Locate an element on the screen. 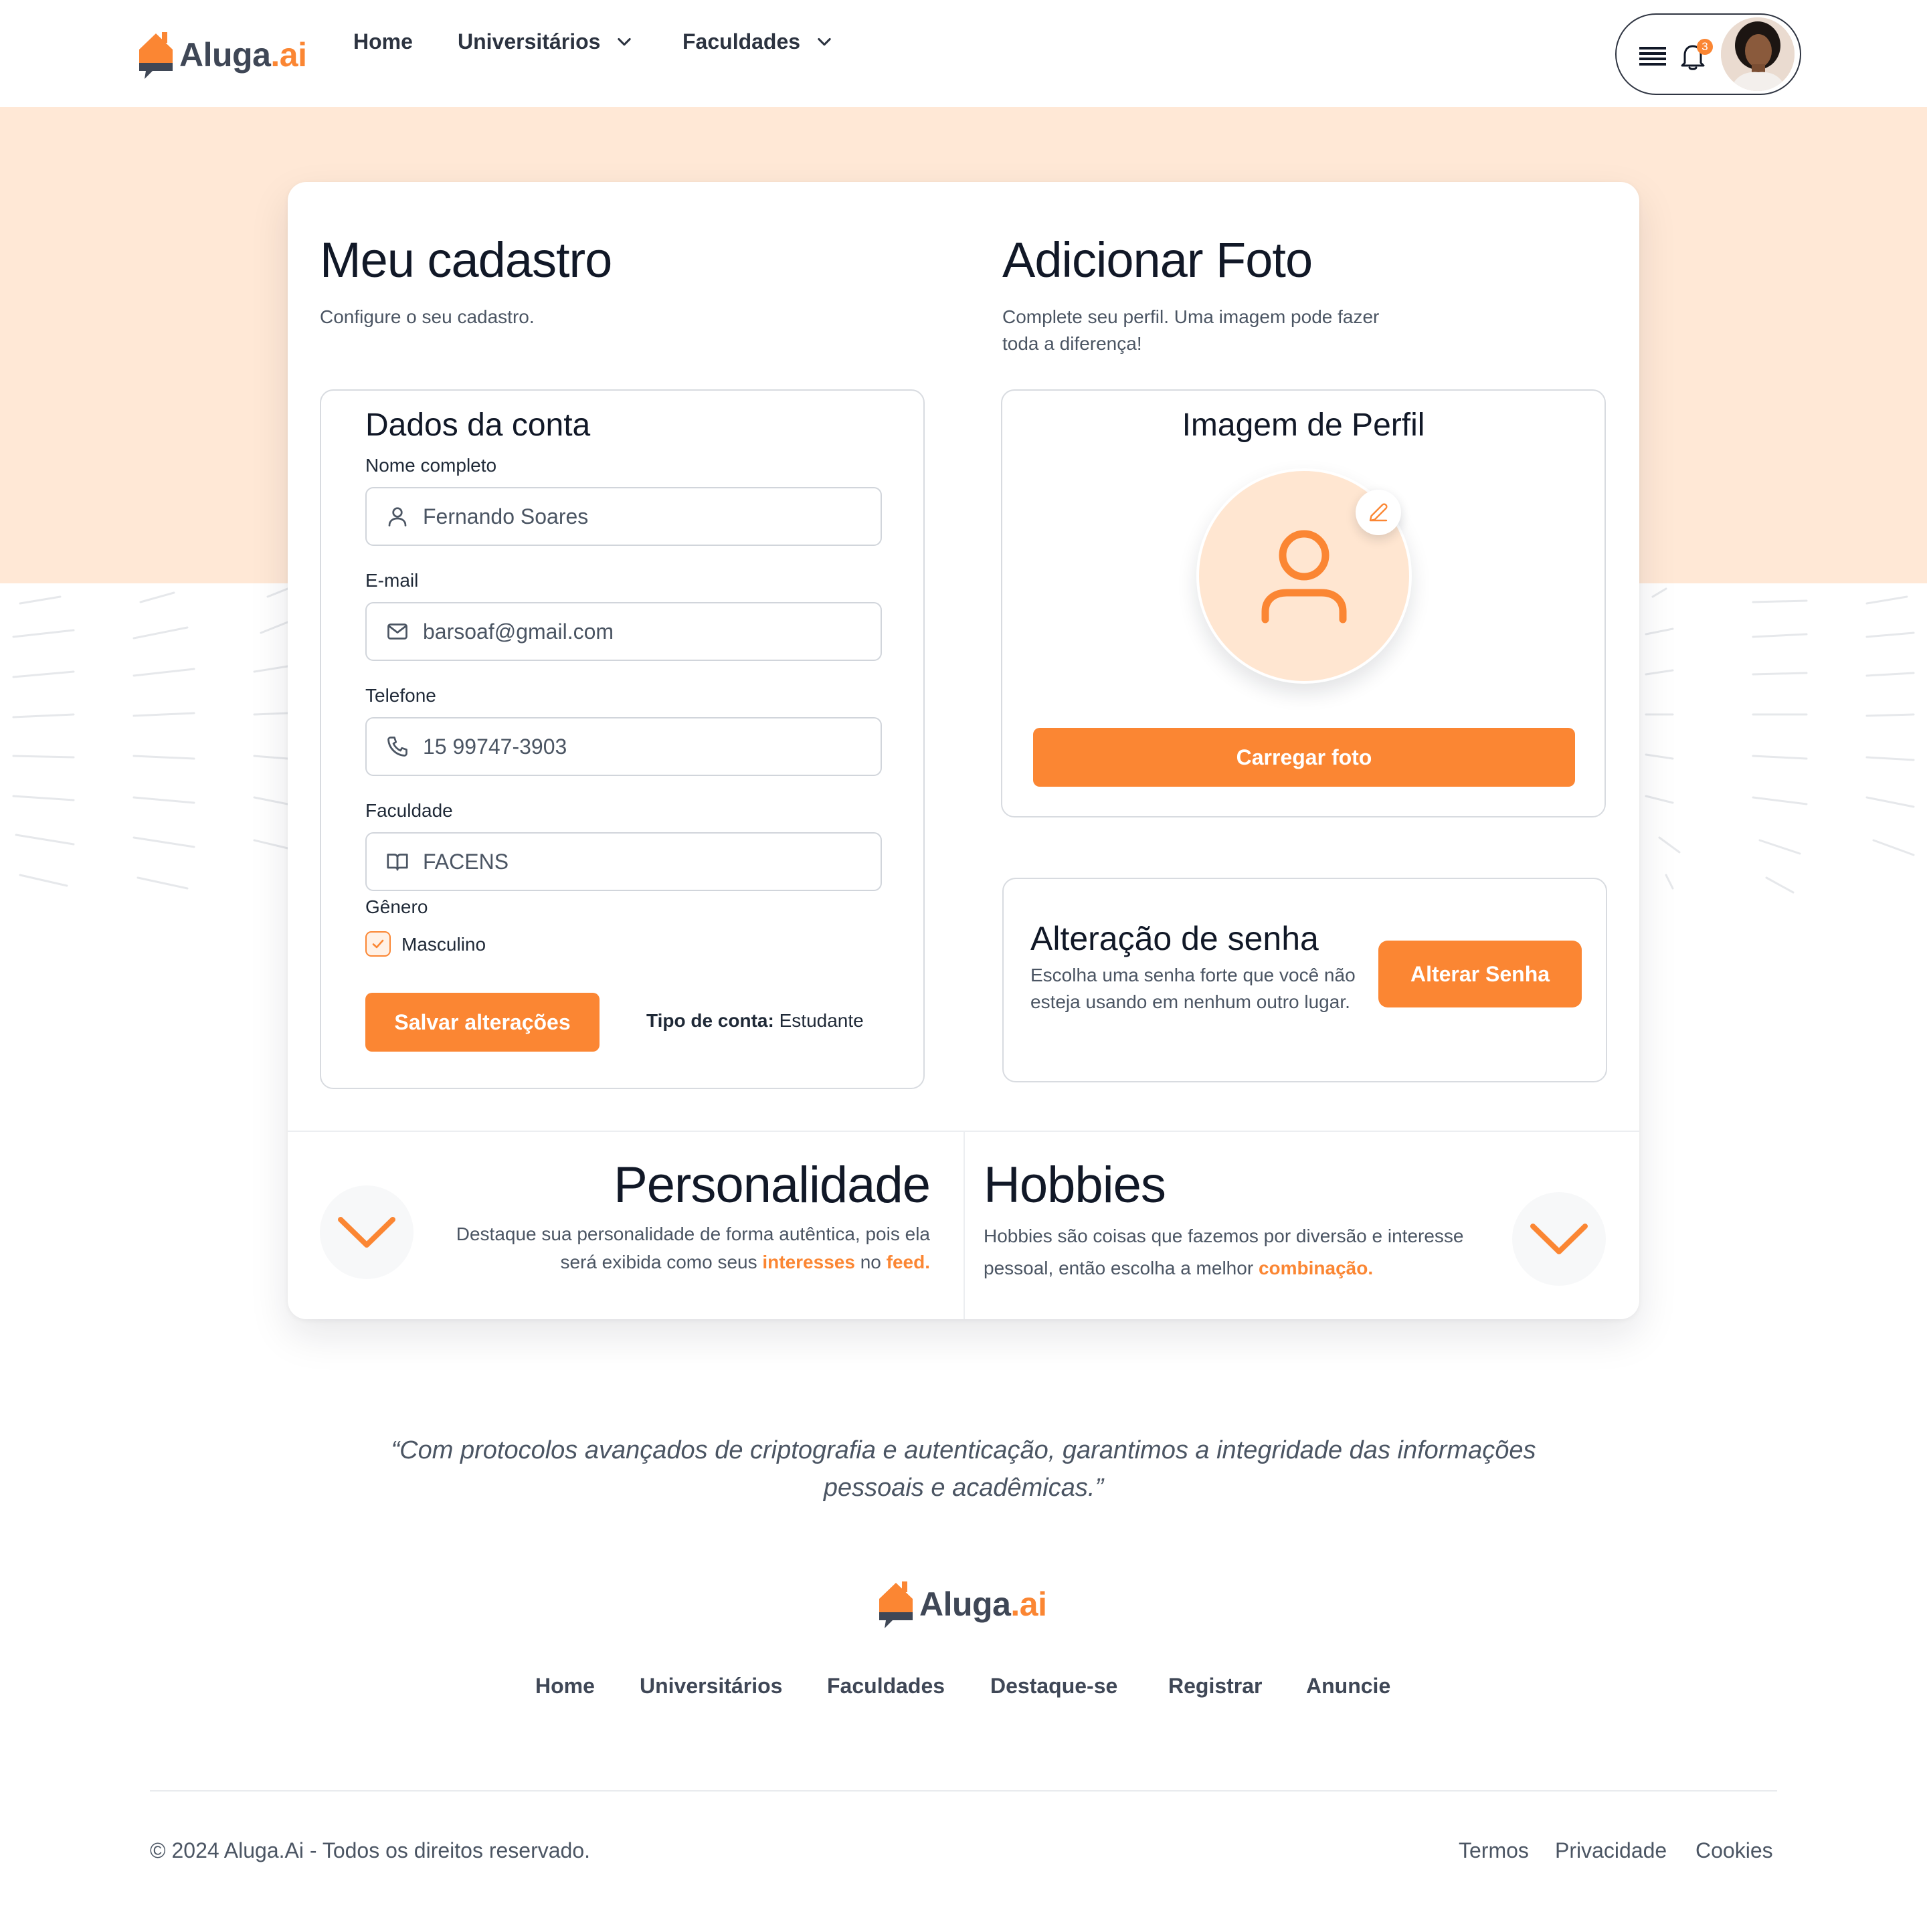 The image size is (1927, 1932). mail-icon is located at coordinates (397, 631).